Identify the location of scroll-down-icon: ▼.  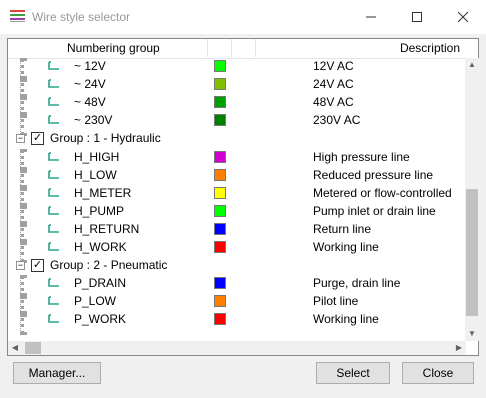
(472, 334).